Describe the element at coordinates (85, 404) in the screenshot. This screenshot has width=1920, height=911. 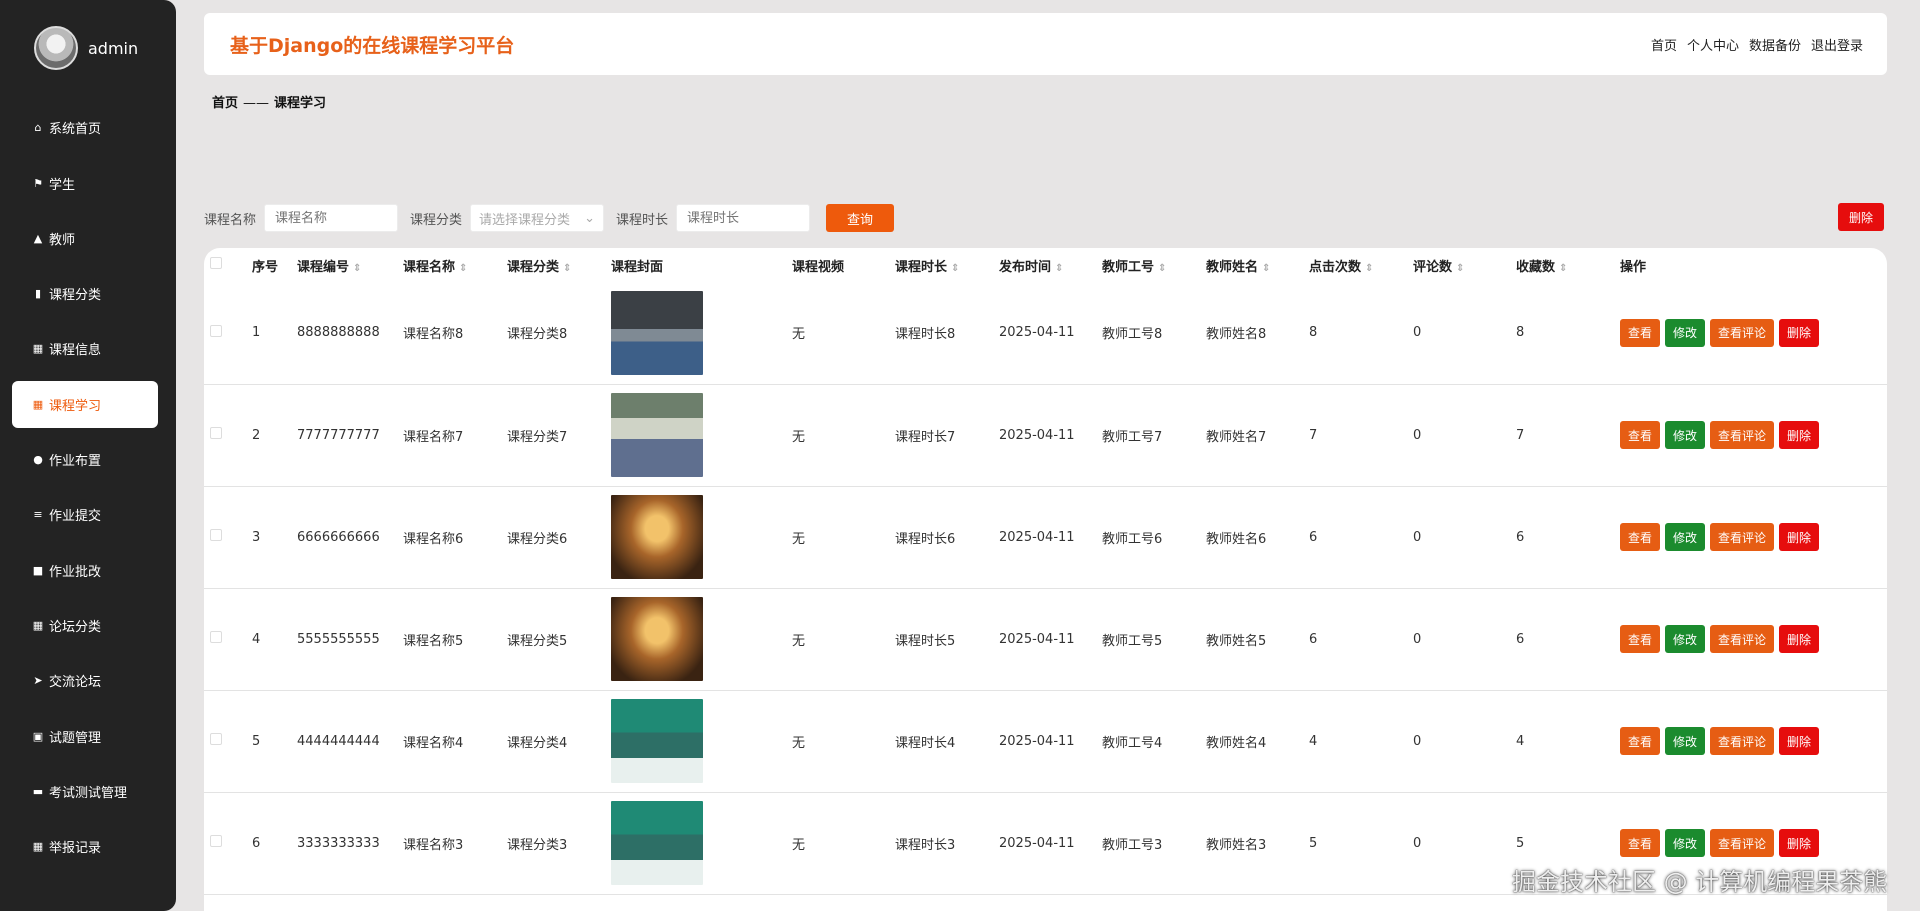
I see `sidebar-item-5: ▦ 课程学习` at that location.